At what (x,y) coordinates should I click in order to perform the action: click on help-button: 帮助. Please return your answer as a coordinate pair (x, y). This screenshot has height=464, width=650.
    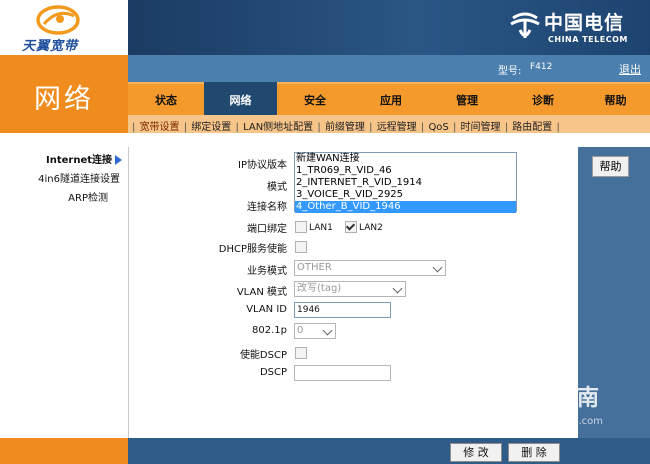
    Looking at the image, I should click on (610, 166).